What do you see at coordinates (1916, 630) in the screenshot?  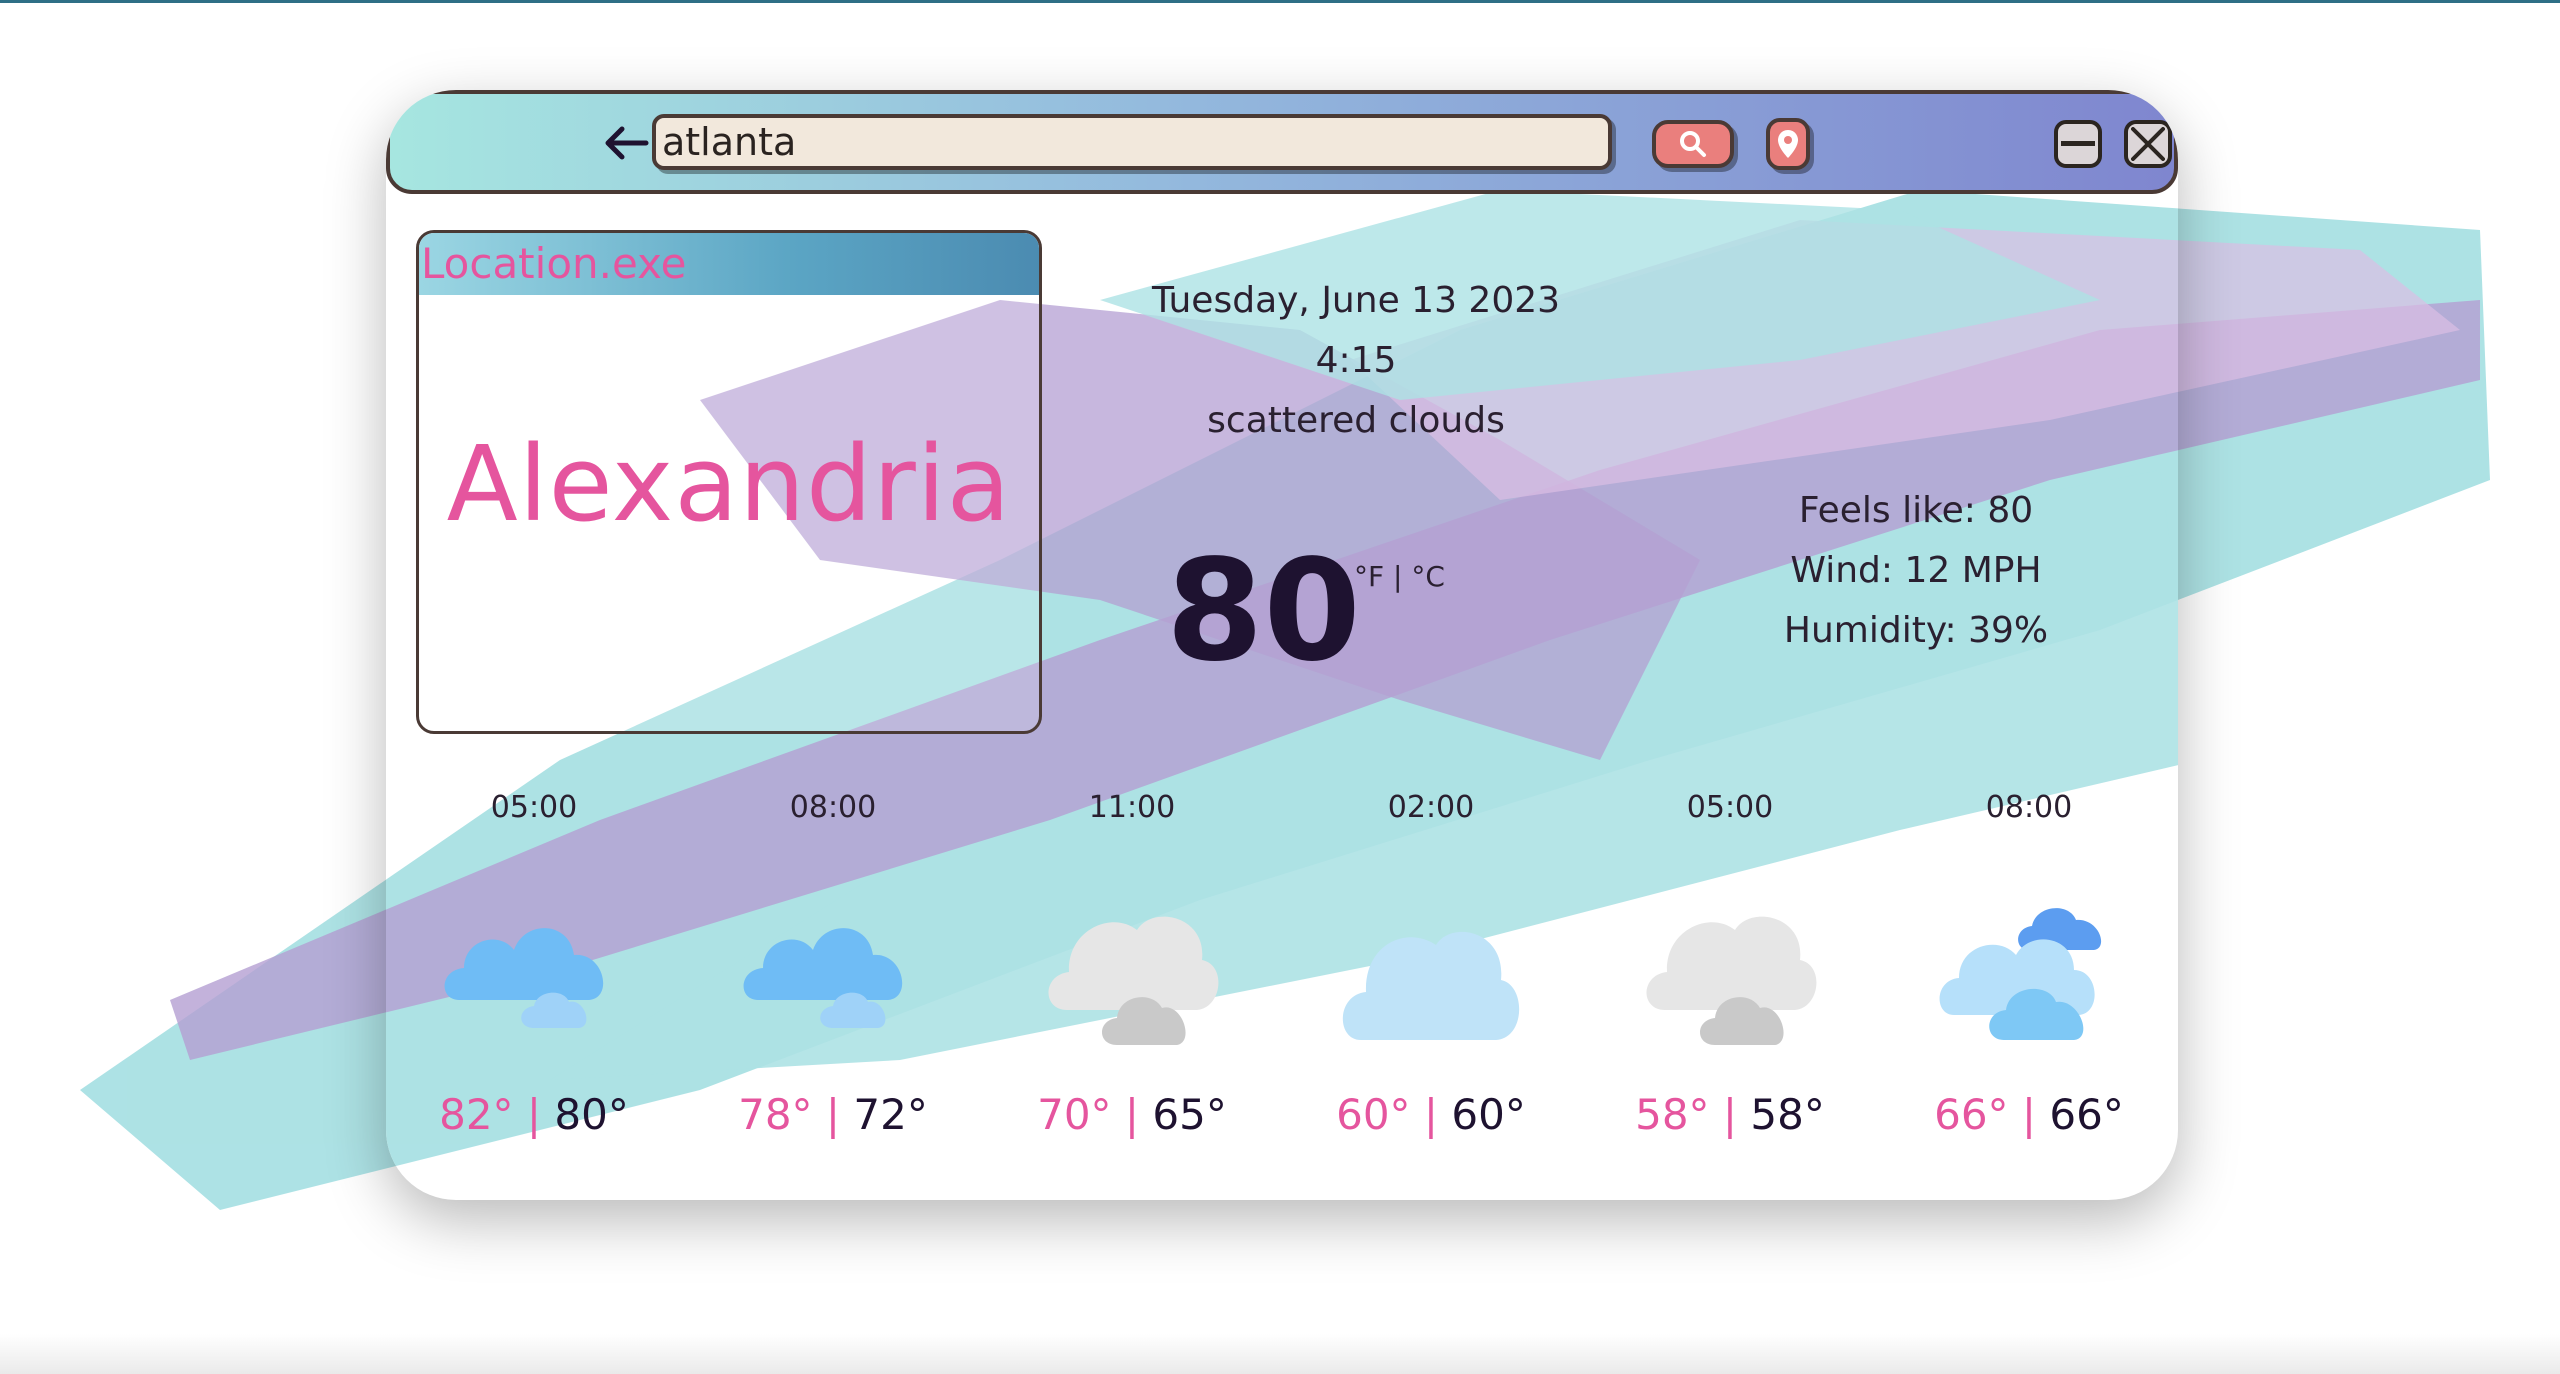 I see `humidity: Humidity: 39%` at bounding box center [1916, 630].